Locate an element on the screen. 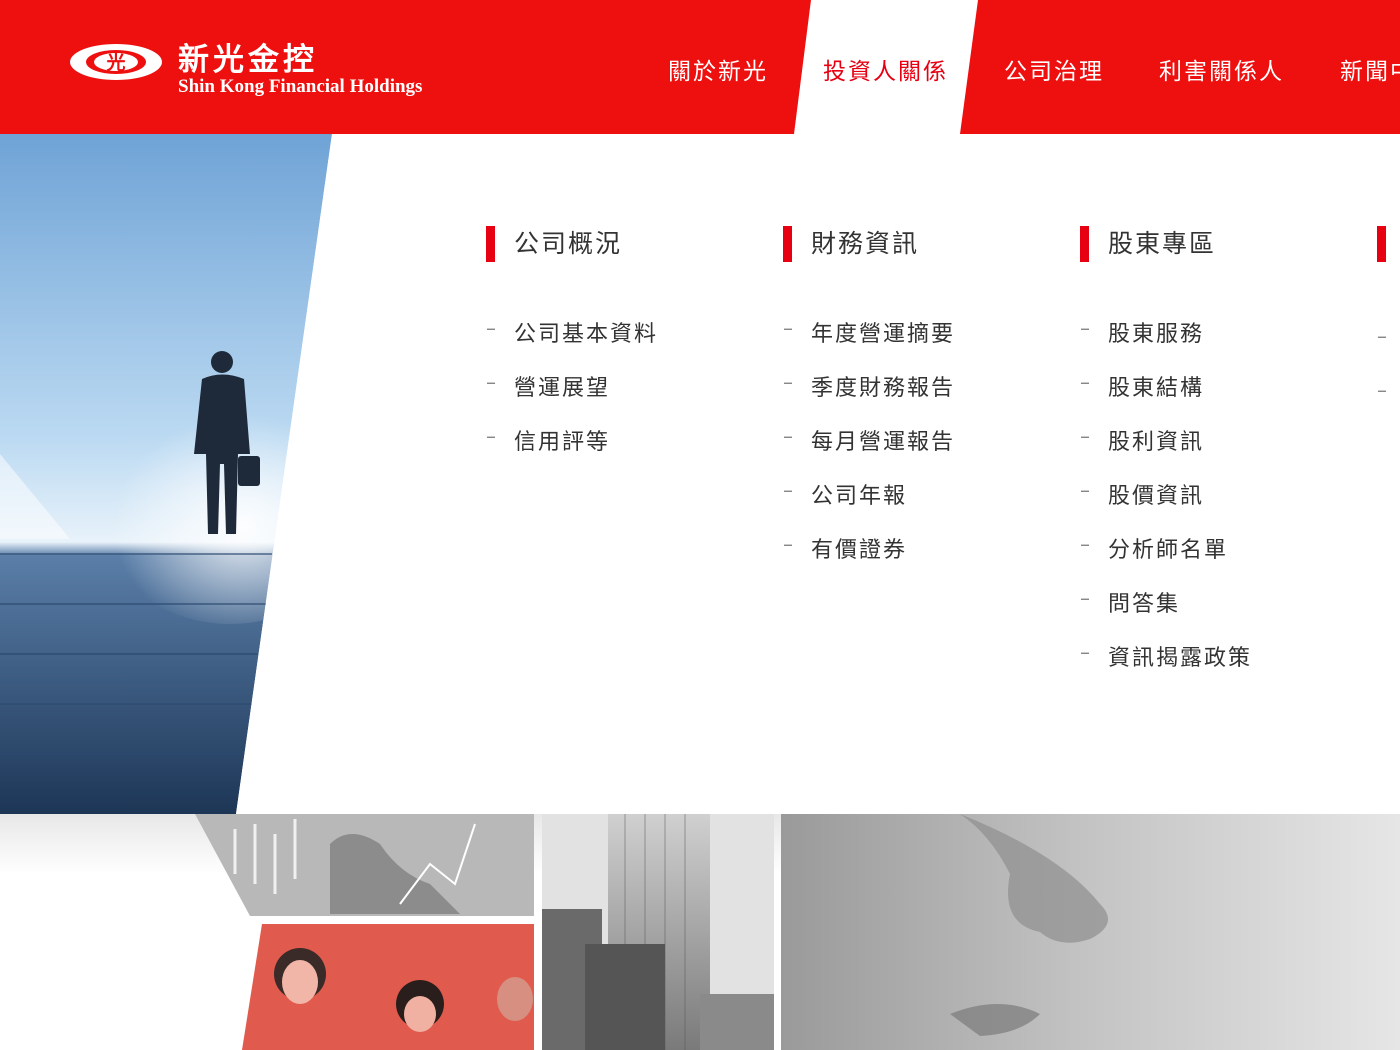  menu-item-shareholder-services: – 股東服務 is located at coordinates (1166, 343).